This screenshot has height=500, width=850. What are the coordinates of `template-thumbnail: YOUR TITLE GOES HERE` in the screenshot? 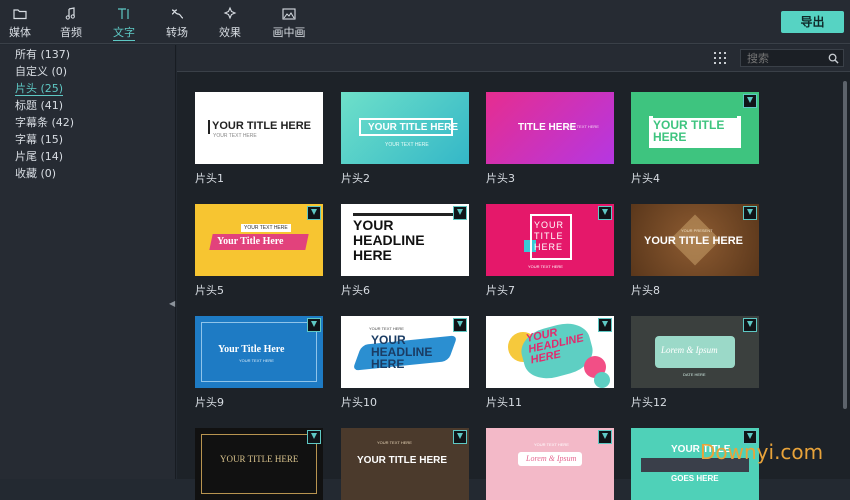 It's located at (695, 464).